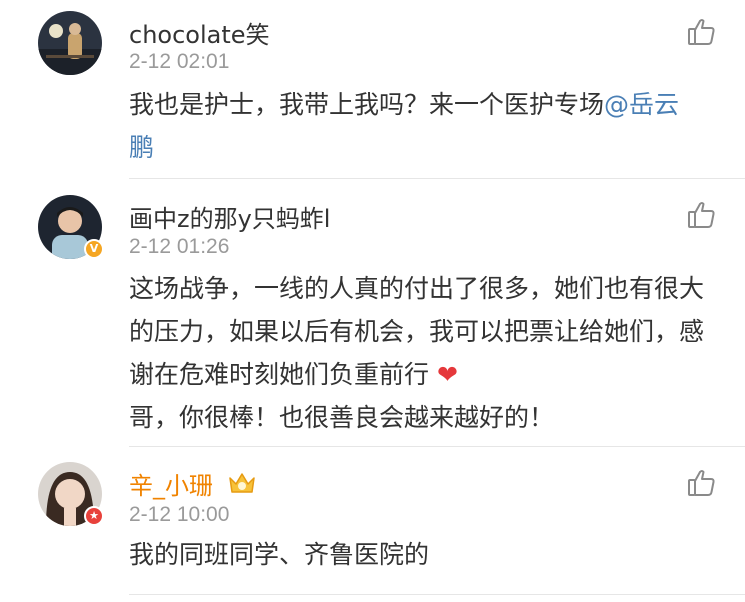 This screenshot has width=745, height=602. Describe the element at coordinates (179, 61) in the screenshot. I see `timestamp: 2-12 02:01` at that location.